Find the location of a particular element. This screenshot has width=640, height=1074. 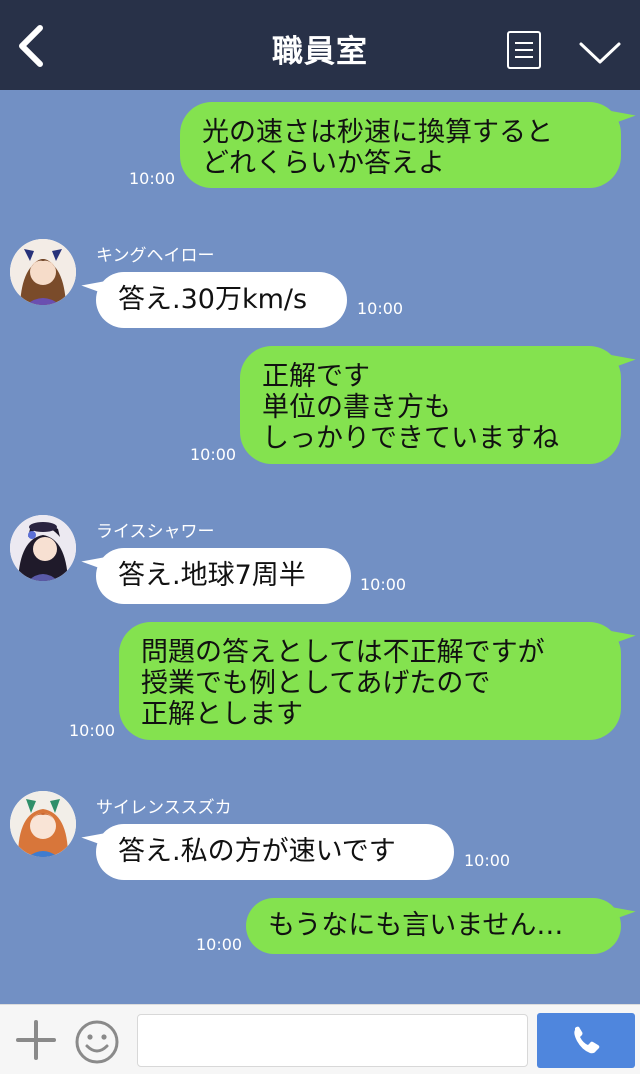

sender-name: キングヘイロー is located at coordinates (155, 256).